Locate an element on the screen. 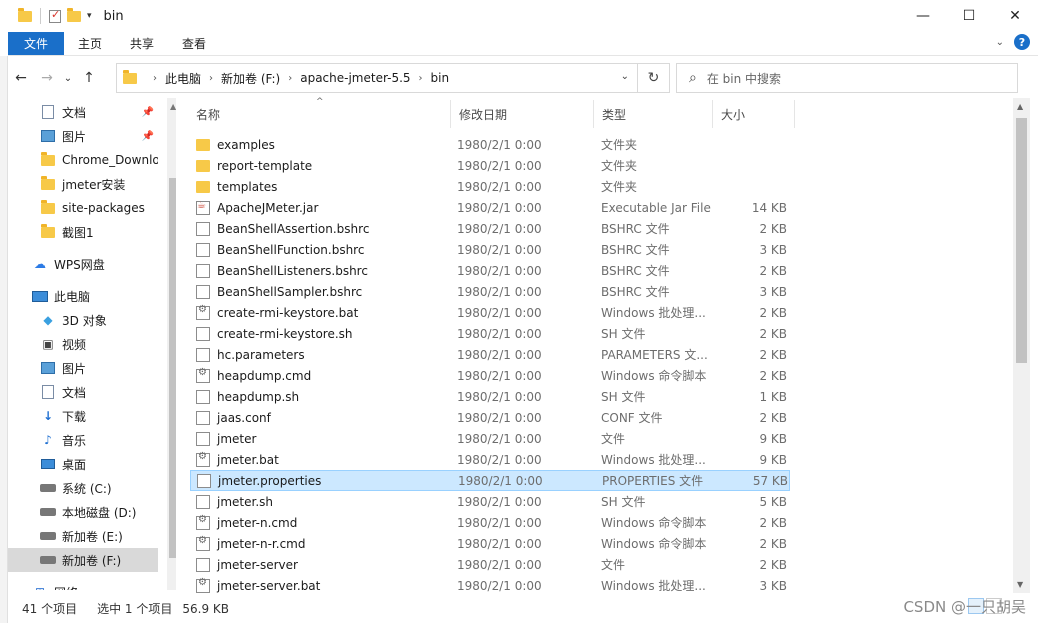 Image resolution: width=1038 pixels, height=623 pixels. new-folder-icon is located at coordinates (74, 14).